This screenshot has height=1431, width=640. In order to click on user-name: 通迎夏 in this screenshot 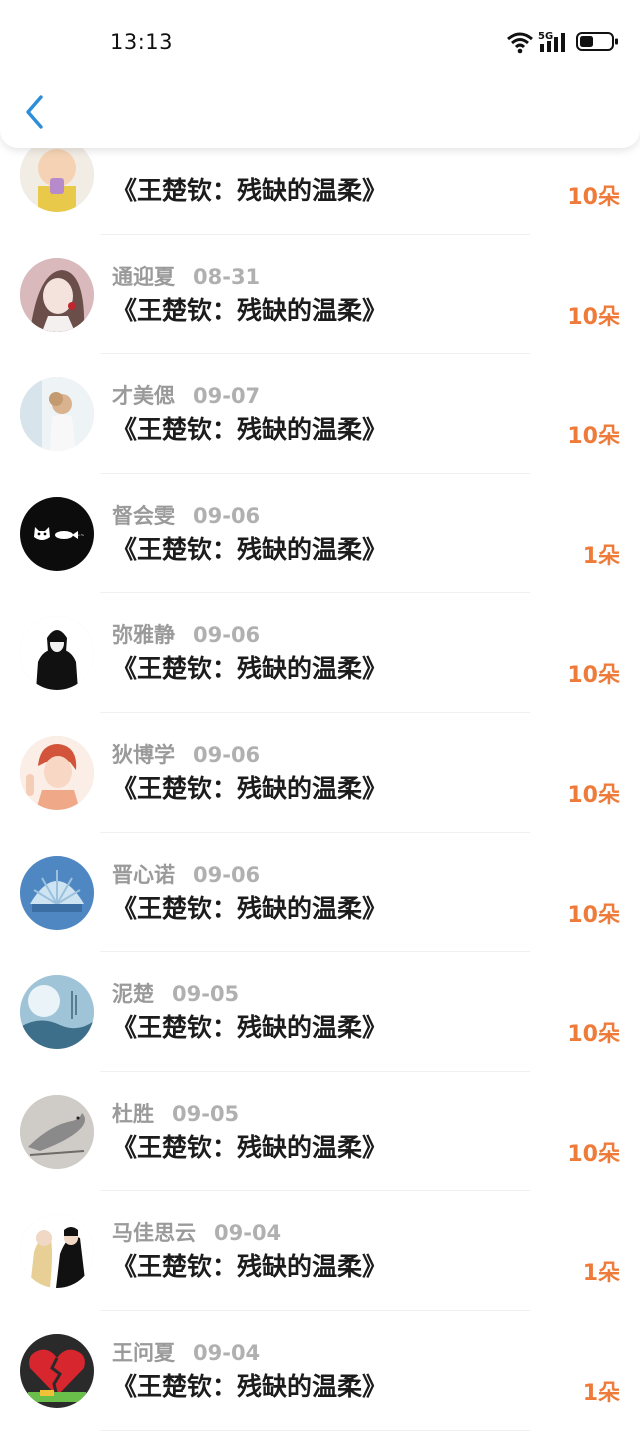, I will do `click(143, 276)`.